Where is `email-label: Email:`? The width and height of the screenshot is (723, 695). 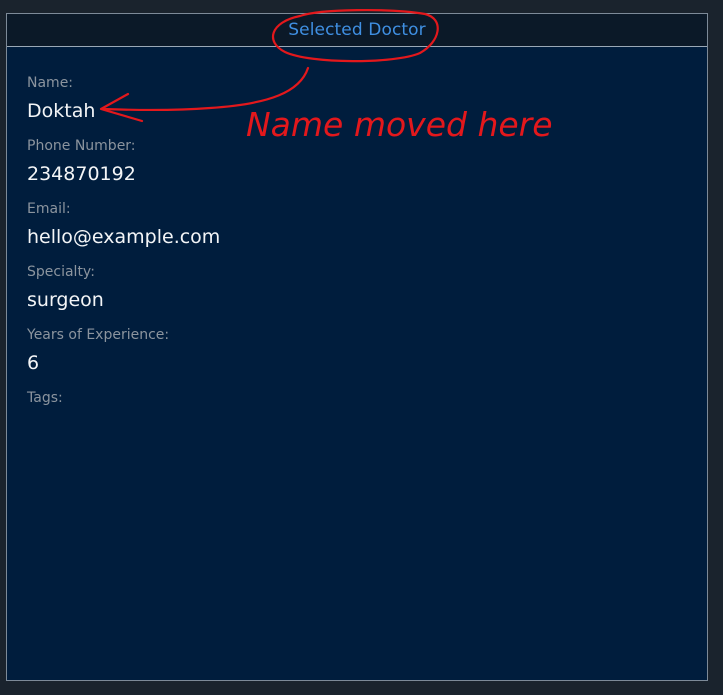
email-label: Email: is located at coordinates (49, 209).